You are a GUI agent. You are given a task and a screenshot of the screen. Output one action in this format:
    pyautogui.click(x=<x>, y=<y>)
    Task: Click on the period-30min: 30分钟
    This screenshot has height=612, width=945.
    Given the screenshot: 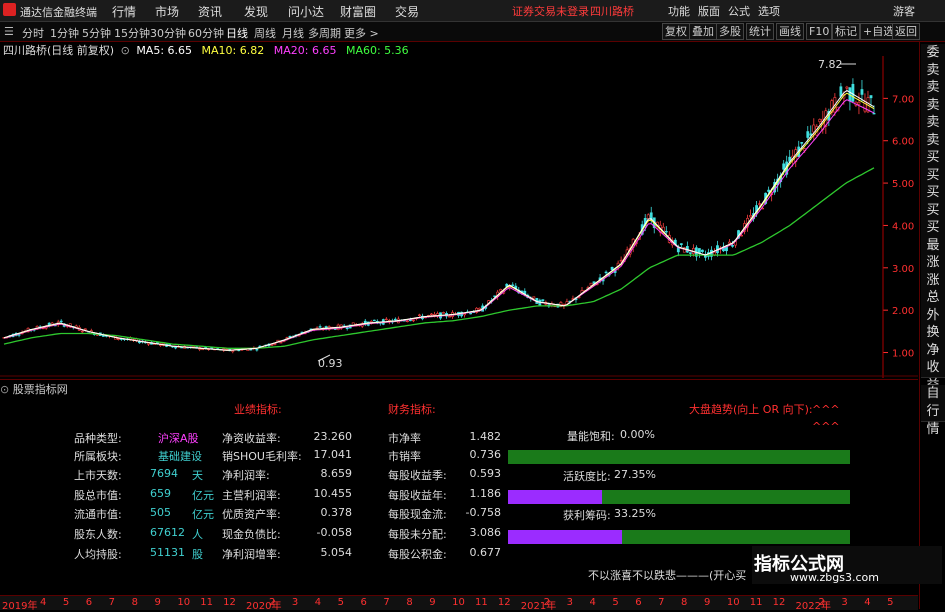 What is the action you would take?
    pyautogui.click(x=168, y=33)
    